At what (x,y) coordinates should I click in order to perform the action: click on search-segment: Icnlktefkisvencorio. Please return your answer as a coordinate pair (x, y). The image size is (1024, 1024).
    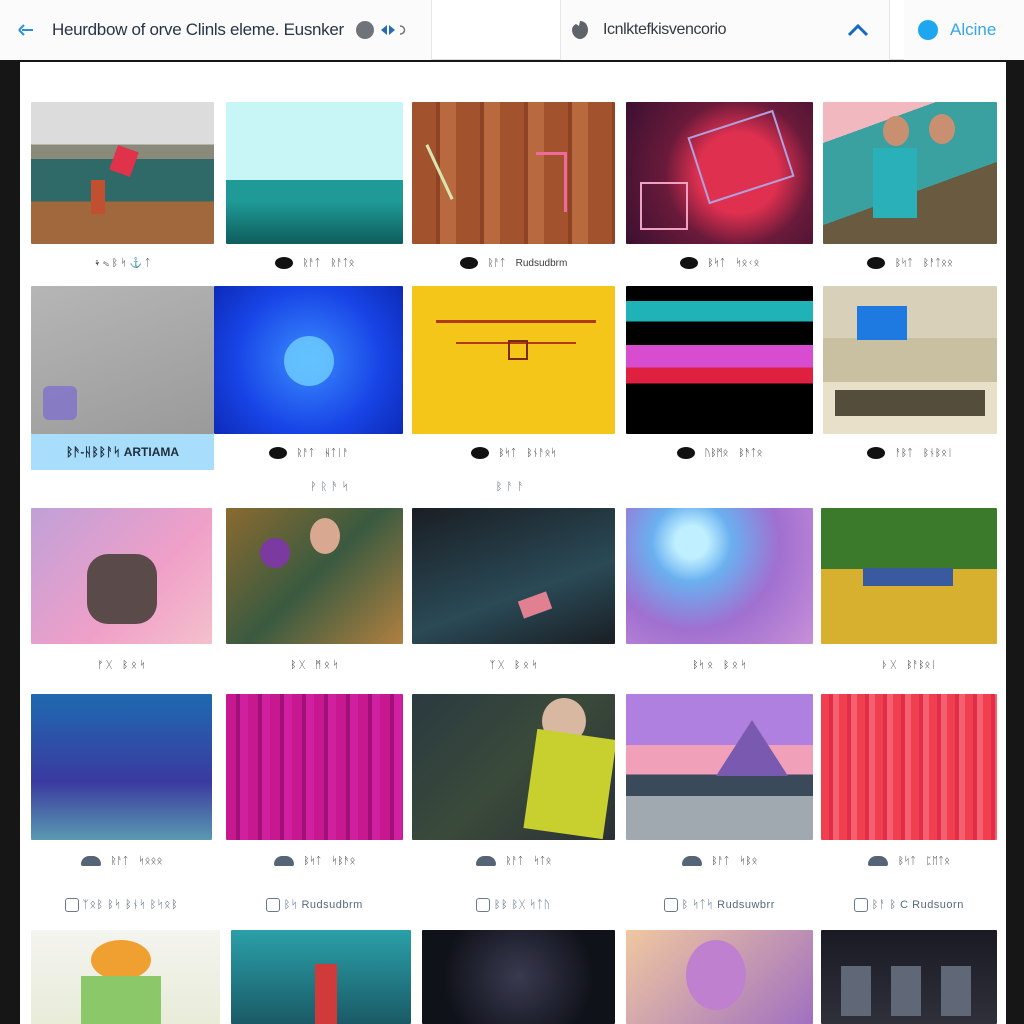
    Looking at the image, I should click on (725, 30).